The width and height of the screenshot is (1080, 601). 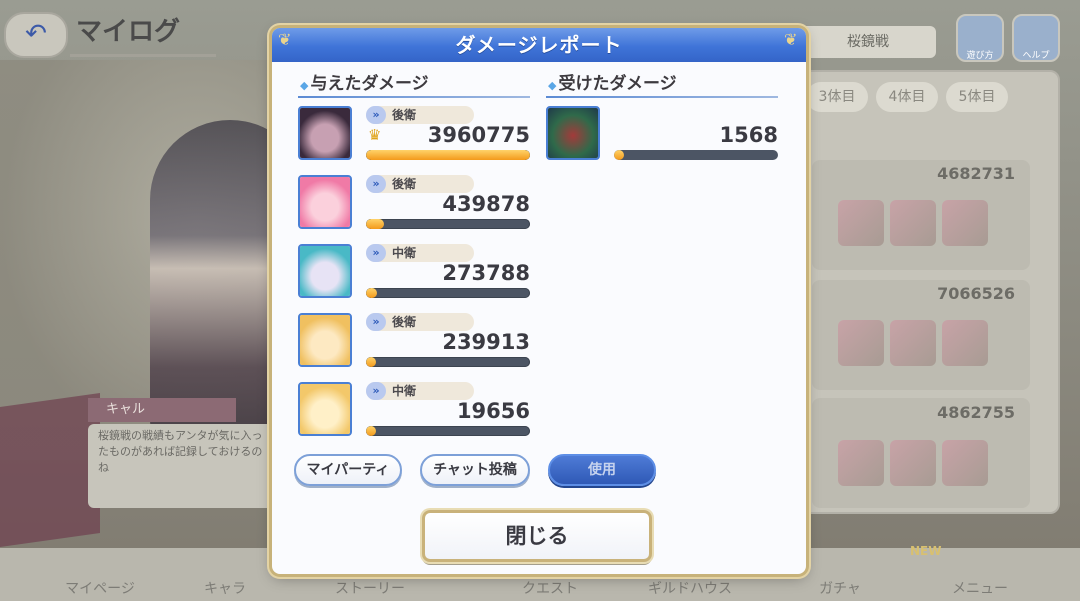 I want to click on damage-value: 239913, so click(x=486, y=342).